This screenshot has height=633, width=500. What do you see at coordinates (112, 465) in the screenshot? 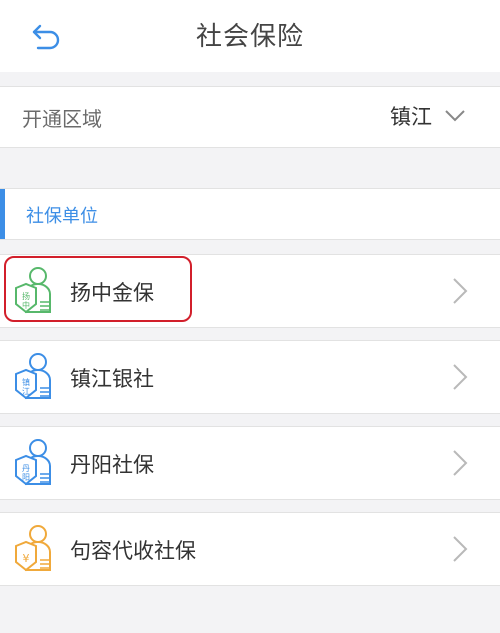
I see `unit-name: 丹阳社保` at bounding box center [112, 465].